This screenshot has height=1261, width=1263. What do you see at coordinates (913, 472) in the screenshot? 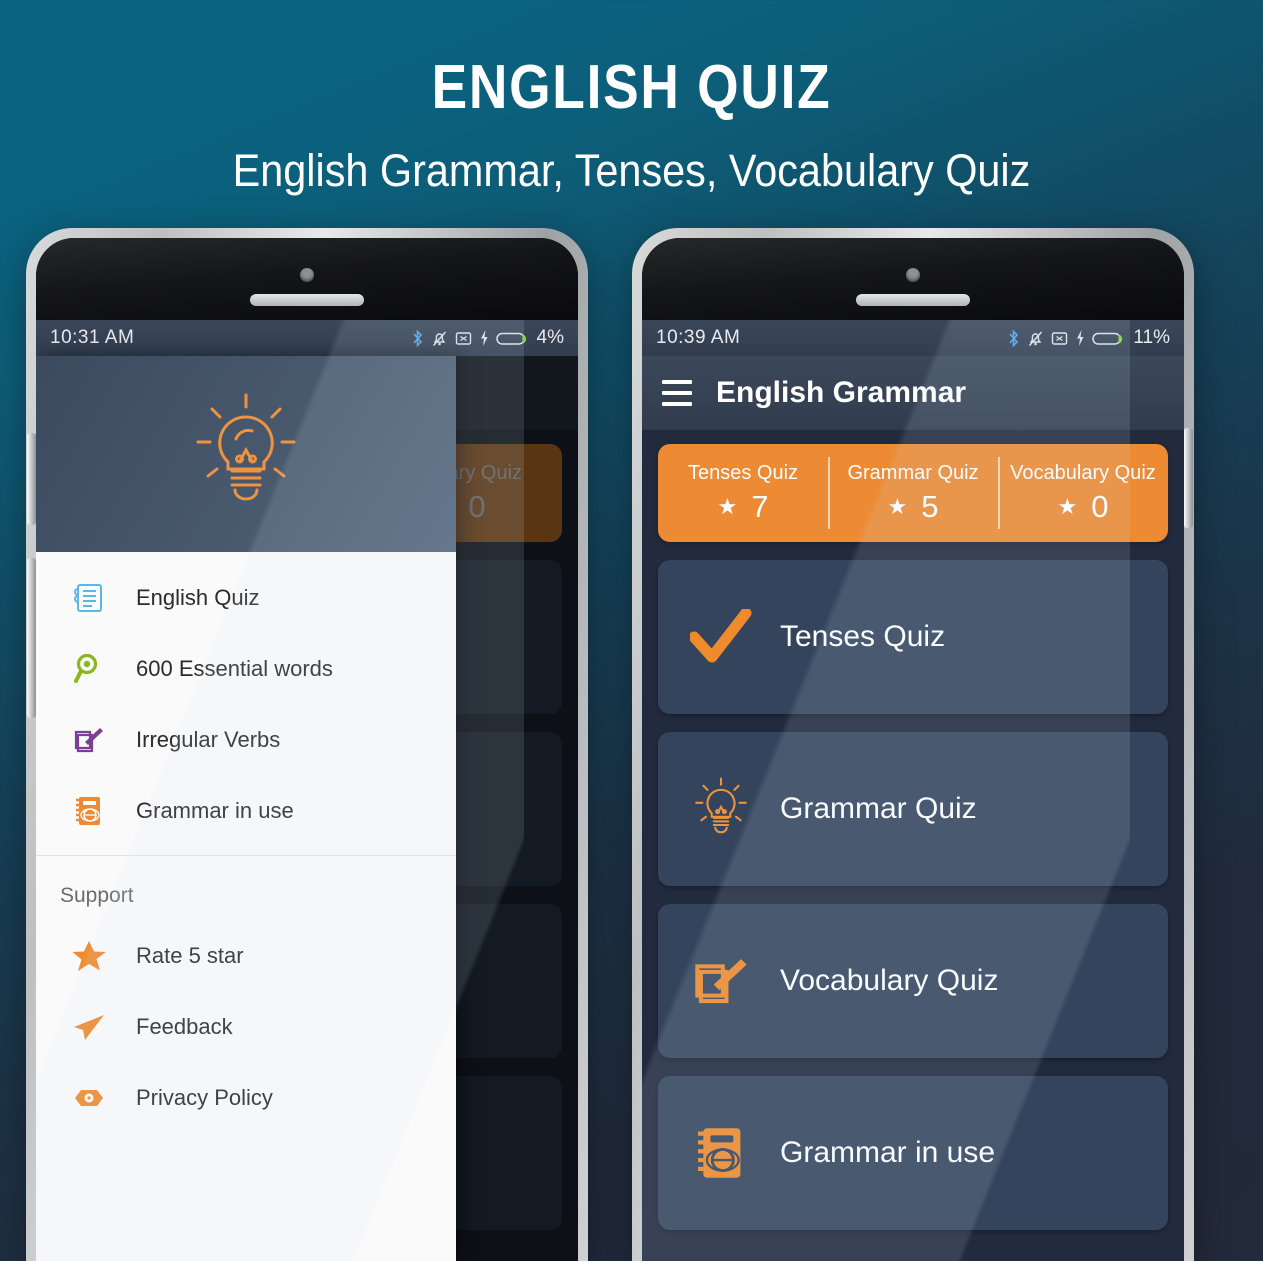
I see `score-label: Grammar Quiz` at bounding box center [913, 472].